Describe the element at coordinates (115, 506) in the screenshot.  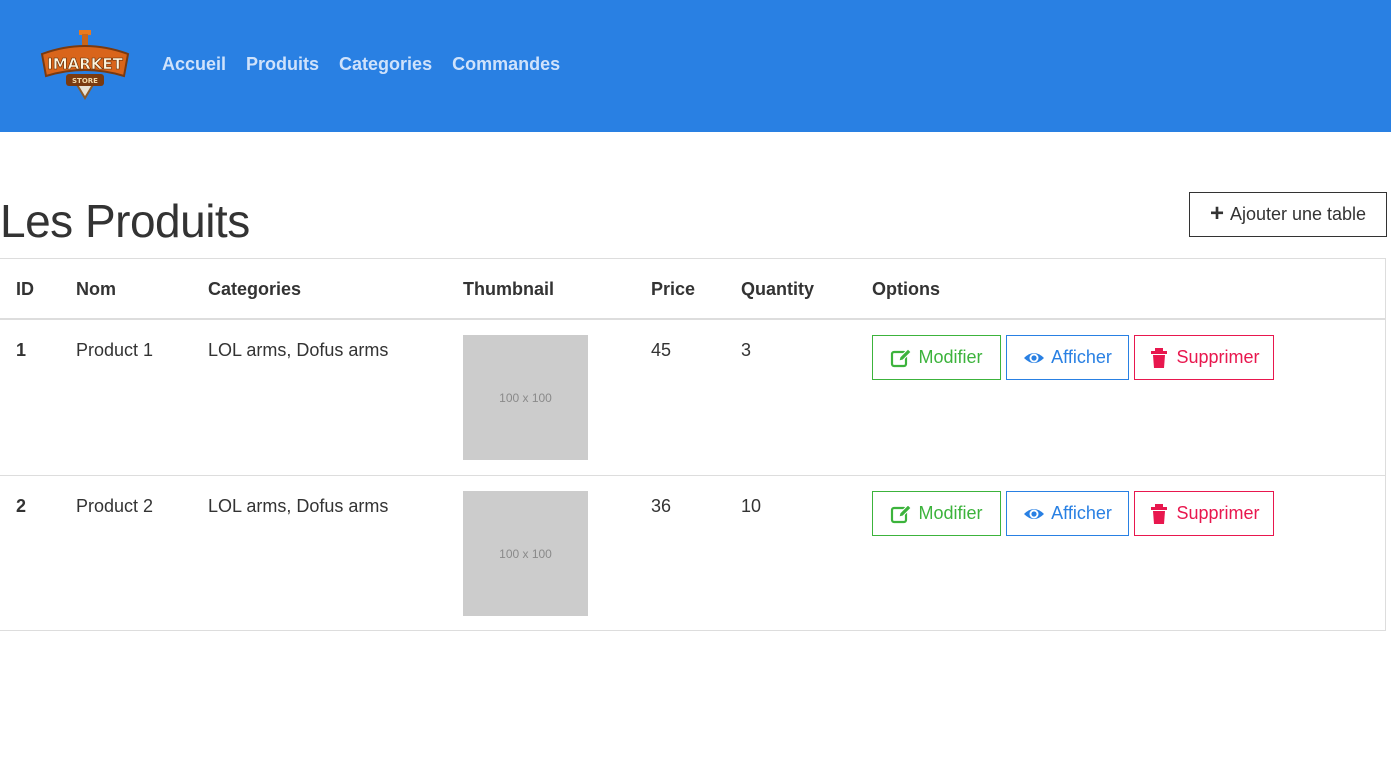
I see `row-name: Product 2` at that location.